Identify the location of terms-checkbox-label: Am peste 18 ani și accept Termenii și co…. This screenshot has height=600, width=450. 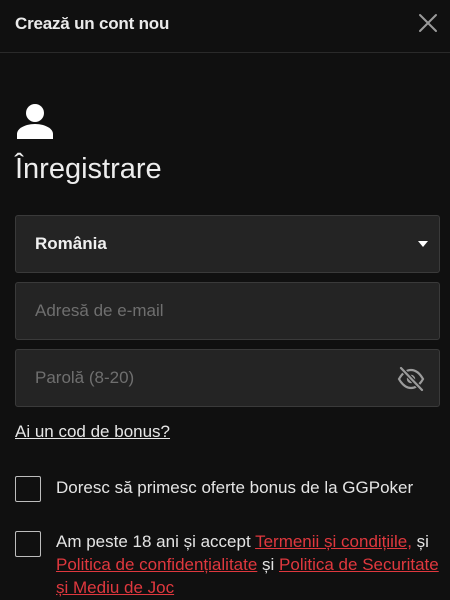
(248, 564).